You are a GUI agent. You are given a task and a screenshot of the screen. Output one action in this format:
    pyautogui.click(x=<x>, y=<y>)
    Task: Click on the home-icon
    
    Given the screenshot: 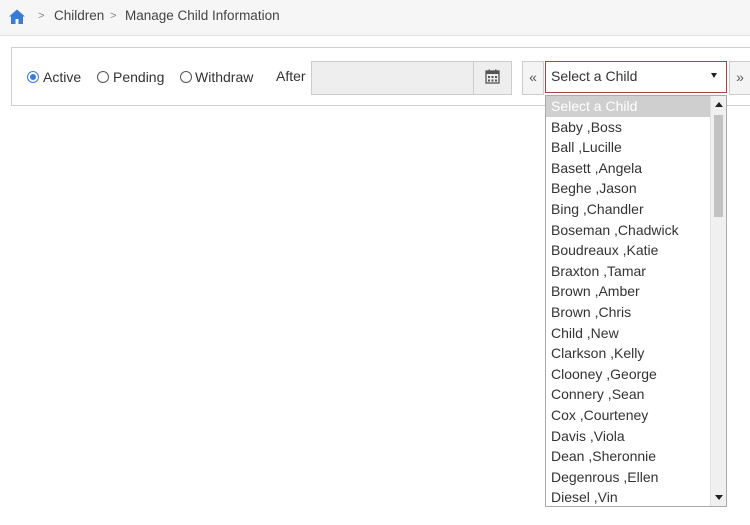 What is the action you would take?
    pyautogui.click(x=17, y=17)
    